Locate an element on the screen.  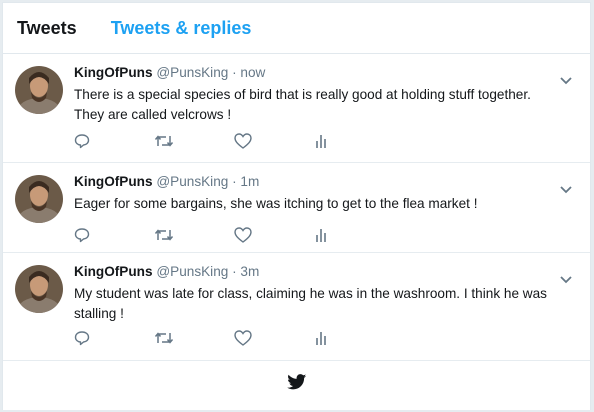
twitter-bird-icon is located at coordinates (296, 384).